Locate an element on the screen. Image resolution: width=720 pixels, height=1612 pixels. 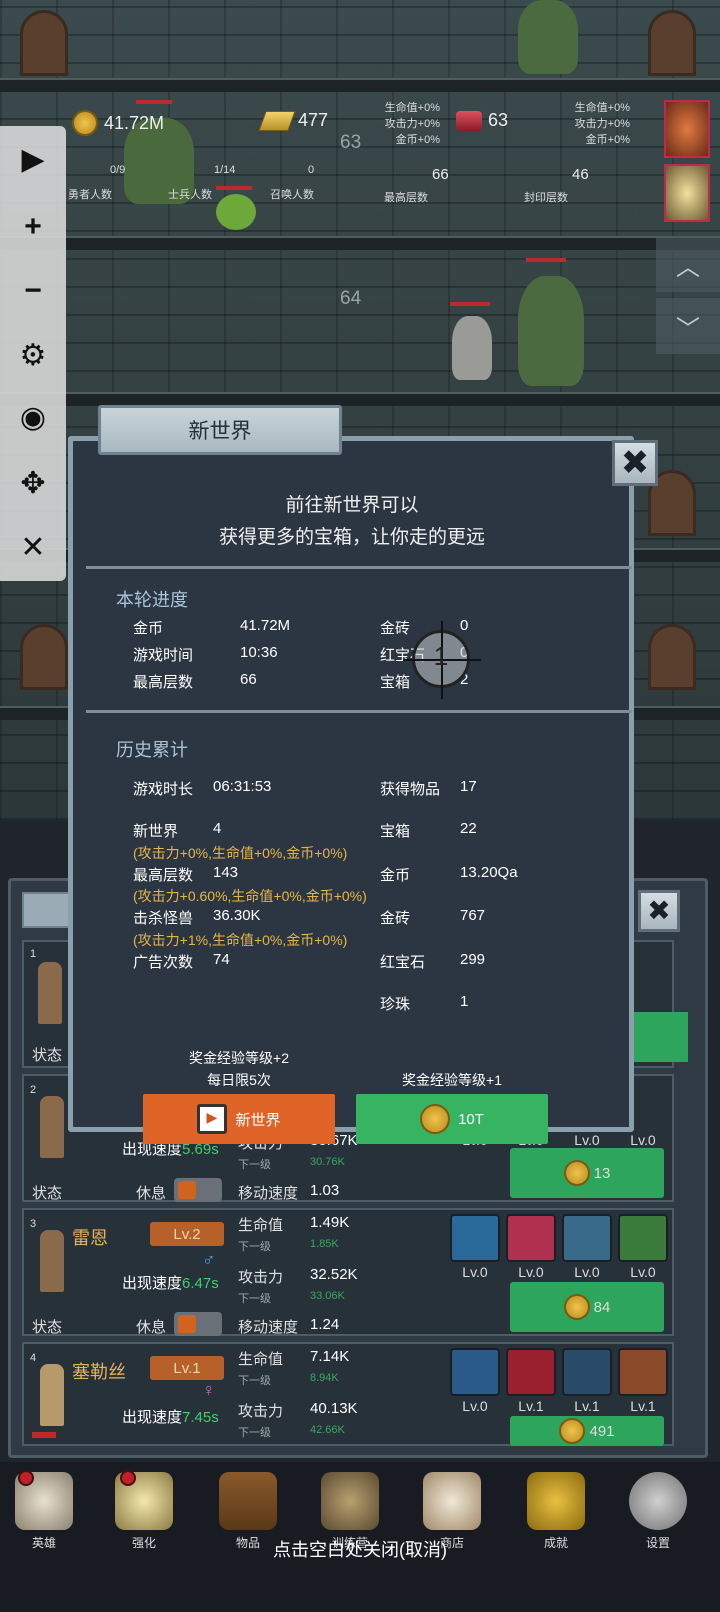
hero-level-badge: Lv.1 is located at coordinates (187, 1368).